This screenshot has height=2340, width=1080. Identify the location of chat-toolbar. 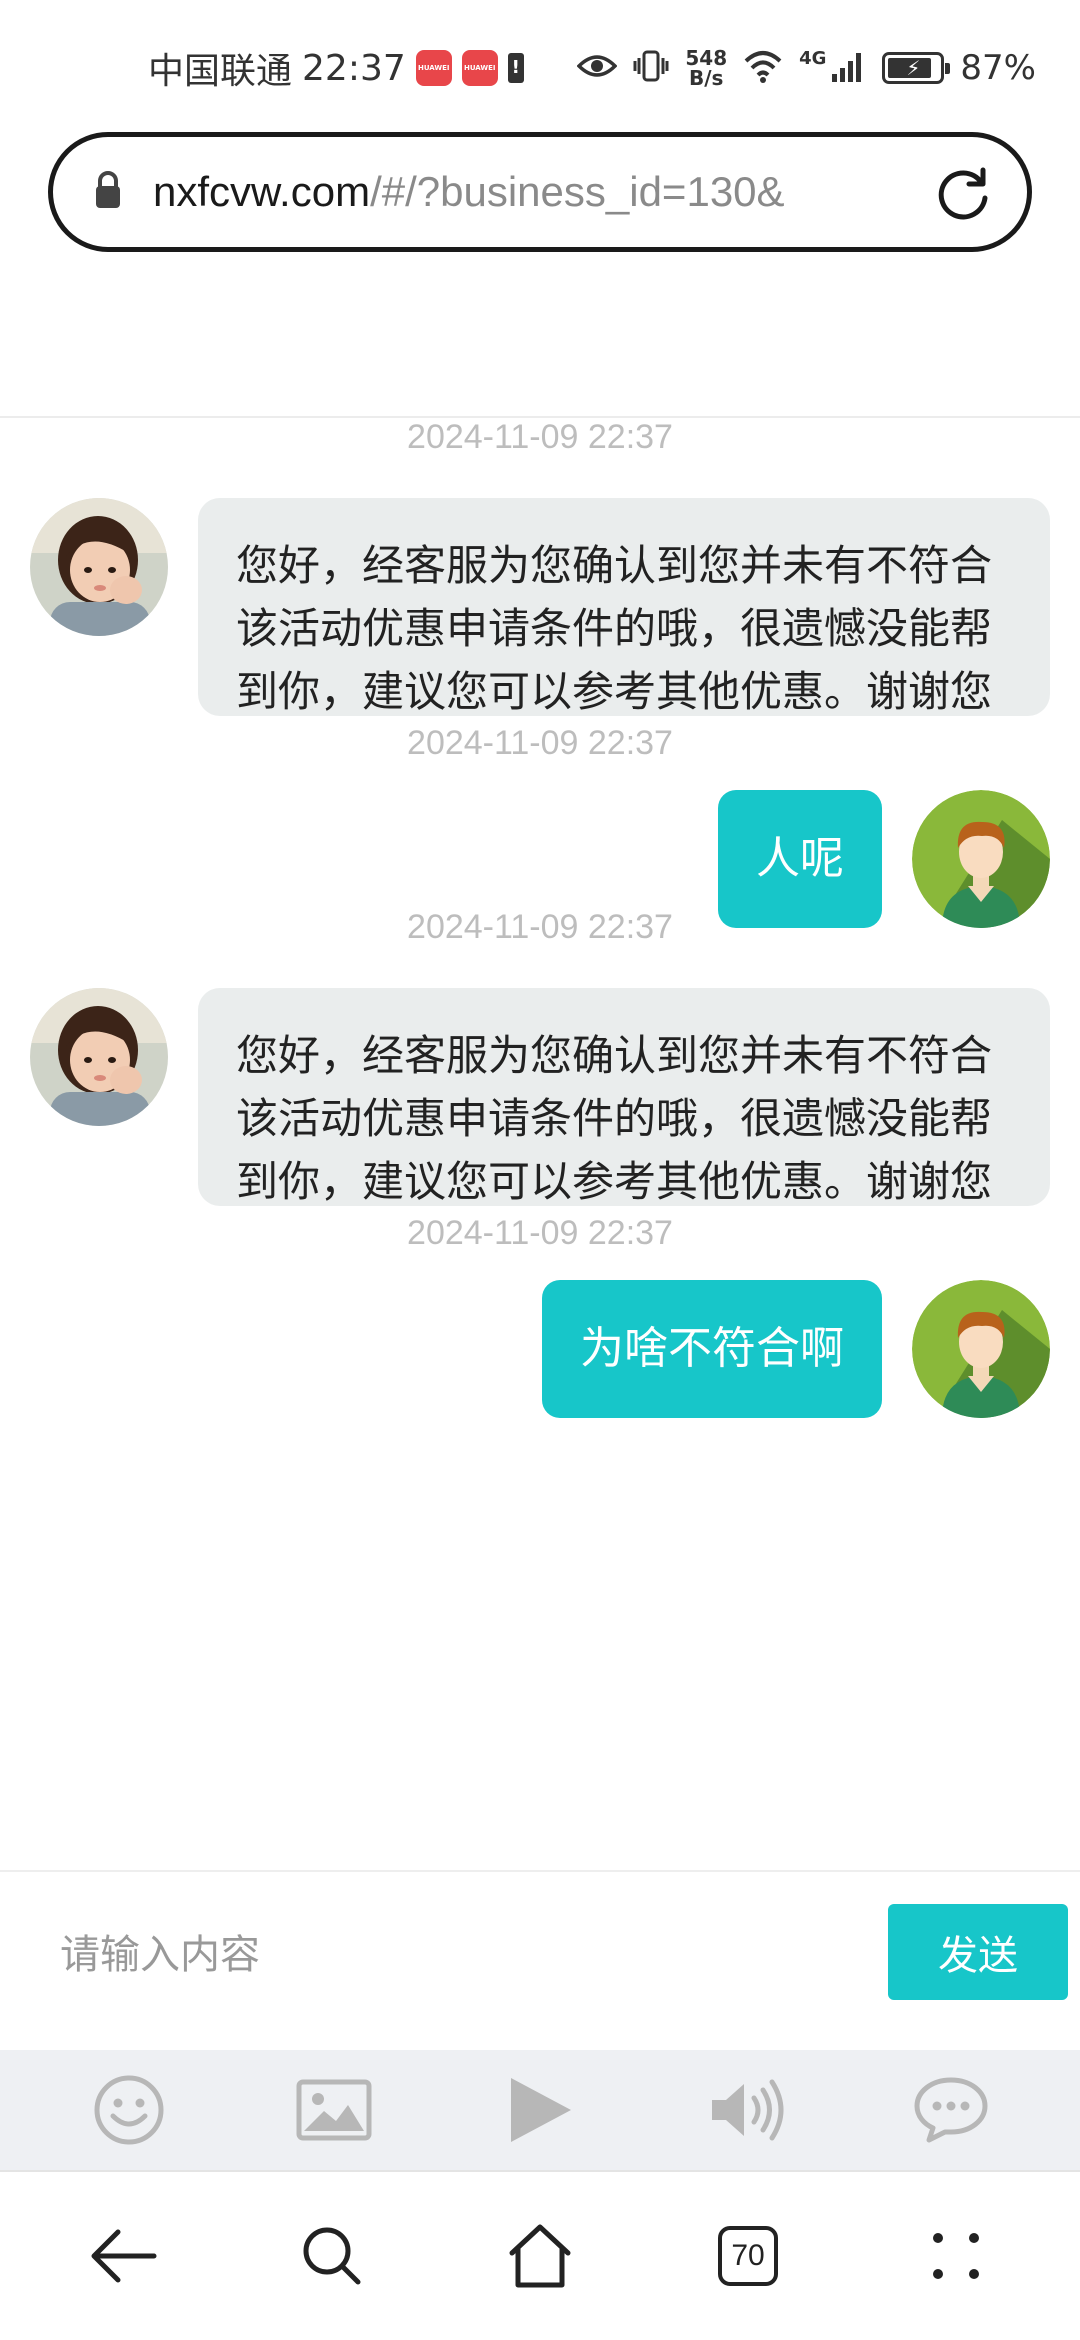
(540, 2110).